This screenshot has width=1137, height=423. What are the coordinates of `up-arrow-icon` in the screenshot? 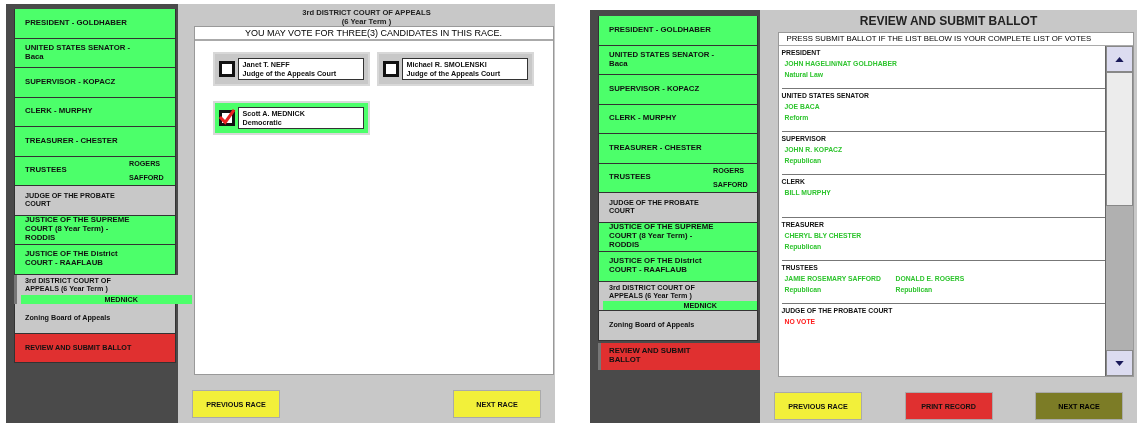 It's located at (1119, 59).